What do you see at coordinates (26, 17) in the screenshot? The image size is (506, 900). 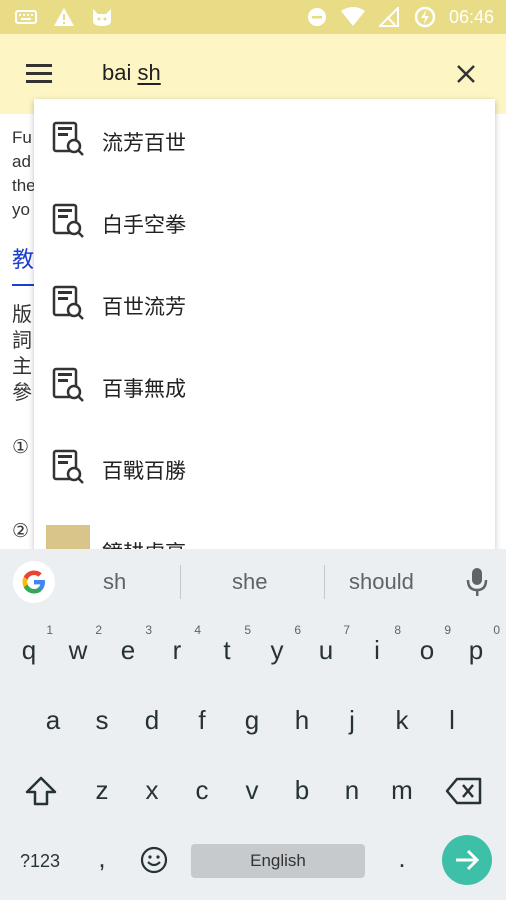 I see `keyboard-icon` at bounding box center [26, 17].